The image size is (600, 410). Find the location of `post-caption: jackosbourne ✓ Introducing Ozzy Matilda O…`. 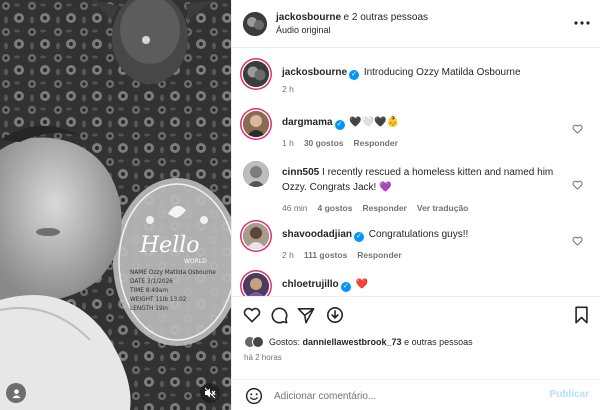

post-caption: jackosbourne ✓ Introducing Ozzy Matilda O… is located at coordinates (418, 81).